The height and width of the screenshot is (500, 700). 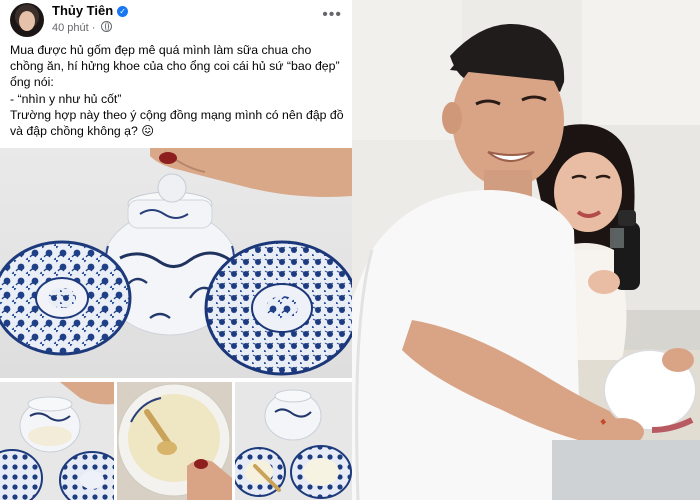 I want to click on author-name: Thủy Tiên ✓, so click(x=90, y=10).